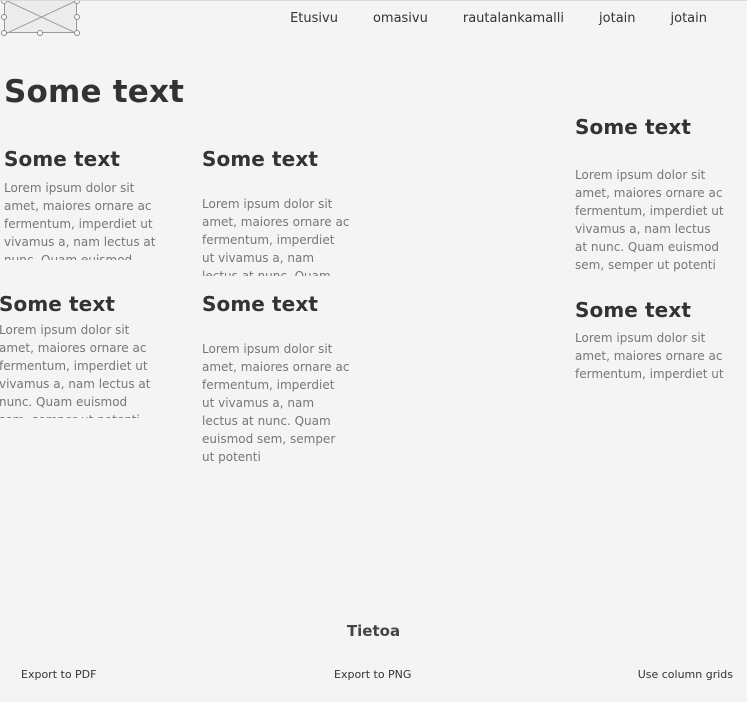  Describe the element at coordinates (4, 17) in the screenshot. I see `resize-handle-ml` at that location.